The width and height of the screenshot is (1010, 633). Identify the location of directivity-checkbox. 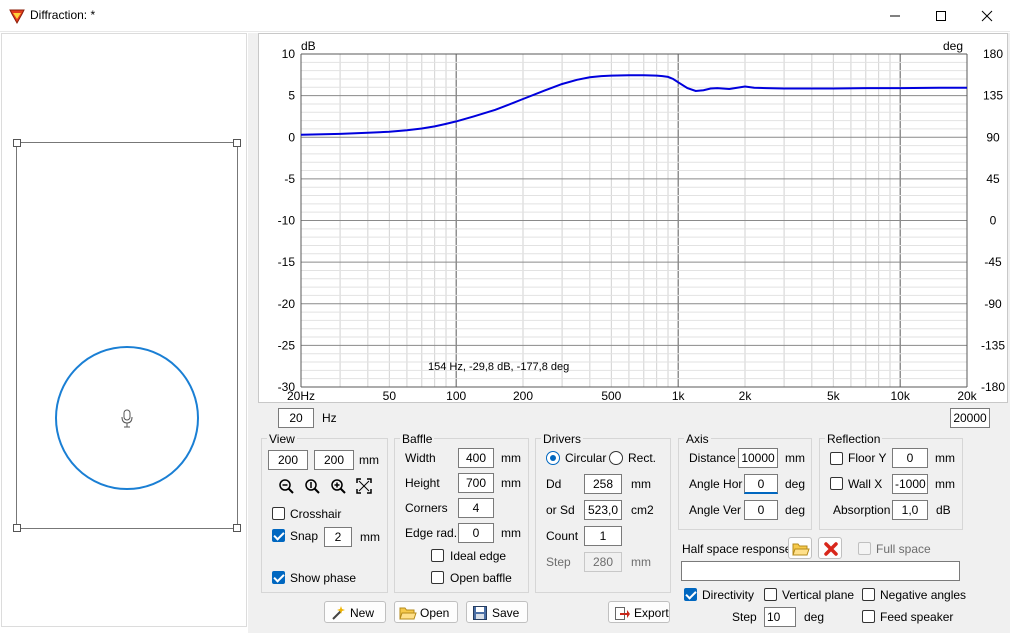
(690, 594).